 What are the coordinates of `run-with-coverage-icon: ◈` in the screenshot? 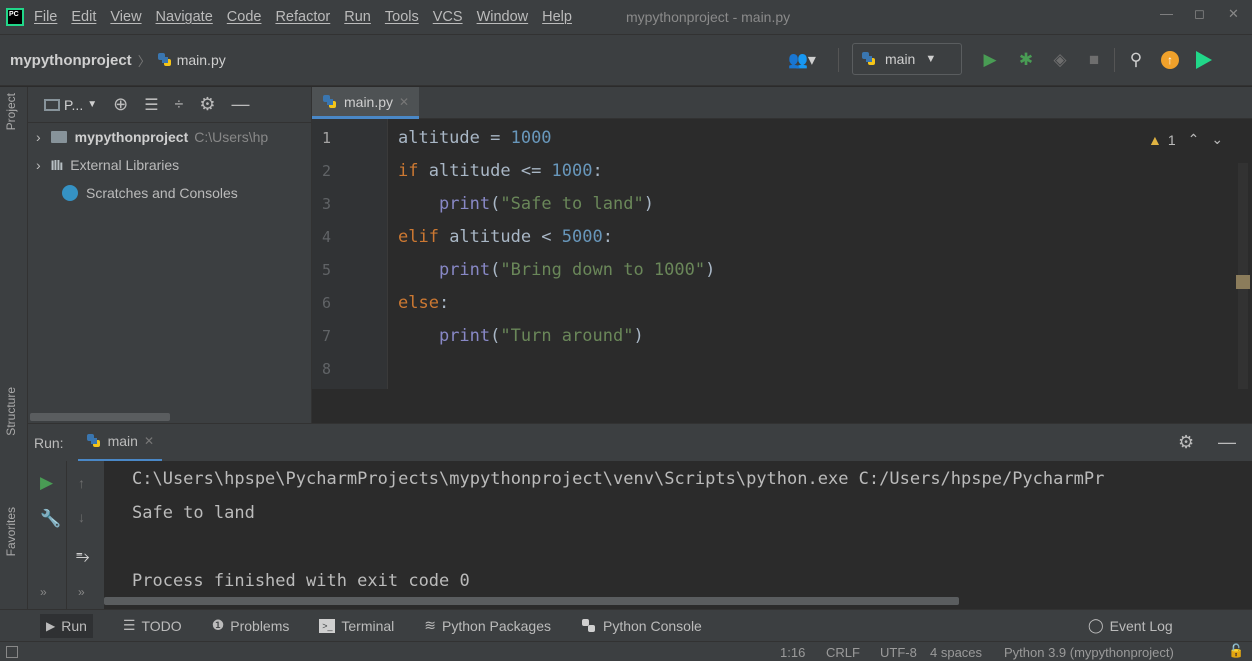 It's located at (1060, 60).